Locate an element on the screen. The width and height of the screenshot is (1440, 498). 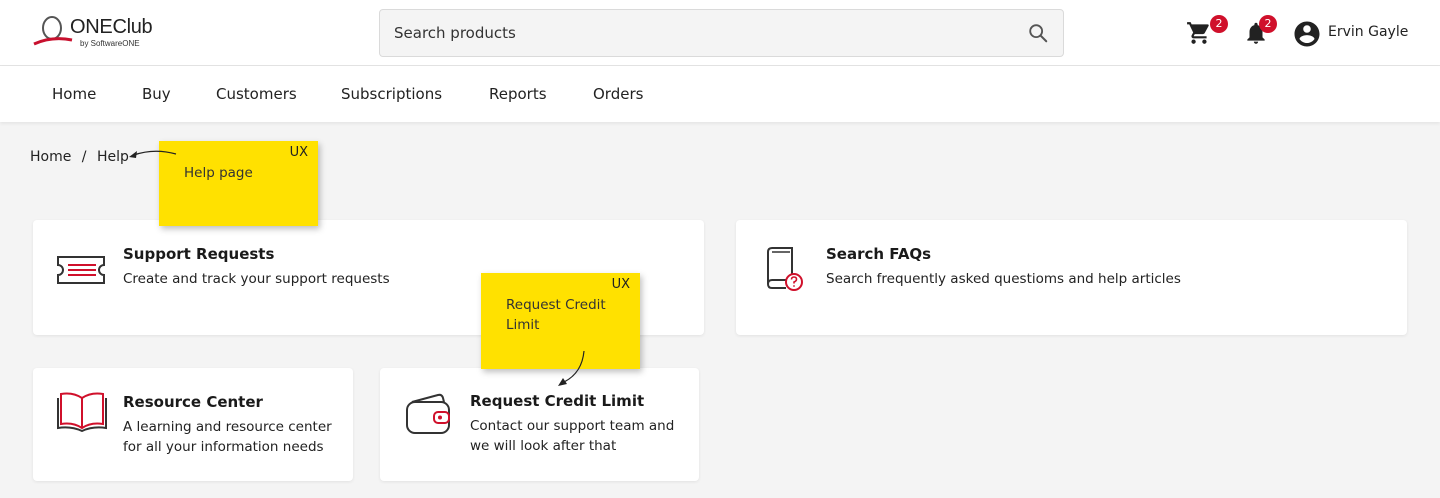
oneclub-logo: ONEClub by SoftwareONE is located at coordinates (95, 32).